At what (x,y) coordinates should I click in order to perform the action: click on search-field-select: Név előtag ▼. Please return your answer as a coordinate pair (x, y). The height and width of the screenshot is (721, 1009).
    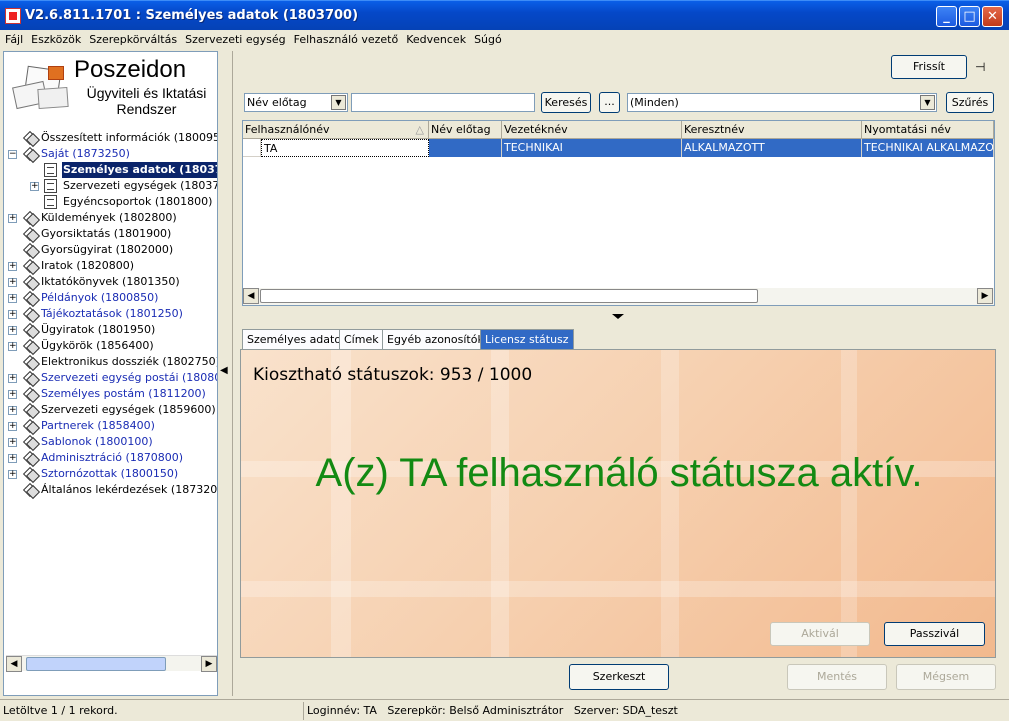
    Looking at the image, I should click on (296, 102).